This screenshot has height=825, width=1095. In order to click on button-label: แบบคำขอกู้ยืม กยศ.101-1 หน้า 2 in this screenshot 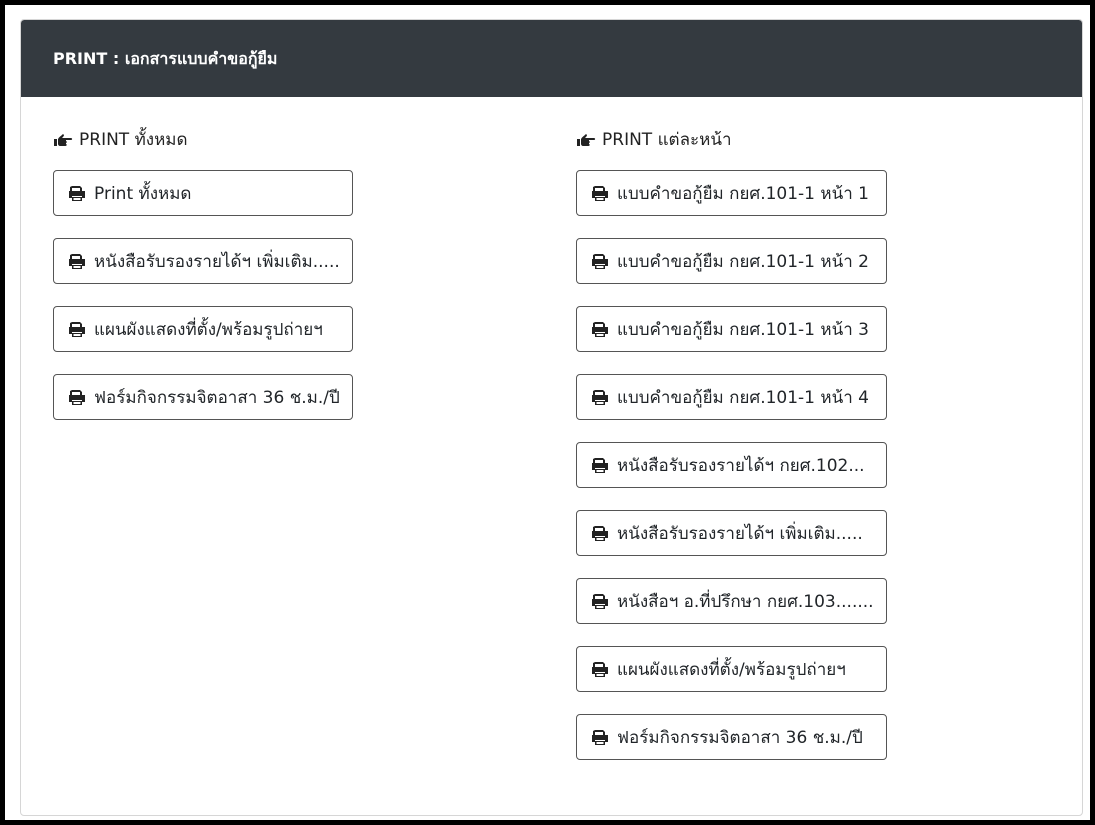, I will do `click(743, 261)`.